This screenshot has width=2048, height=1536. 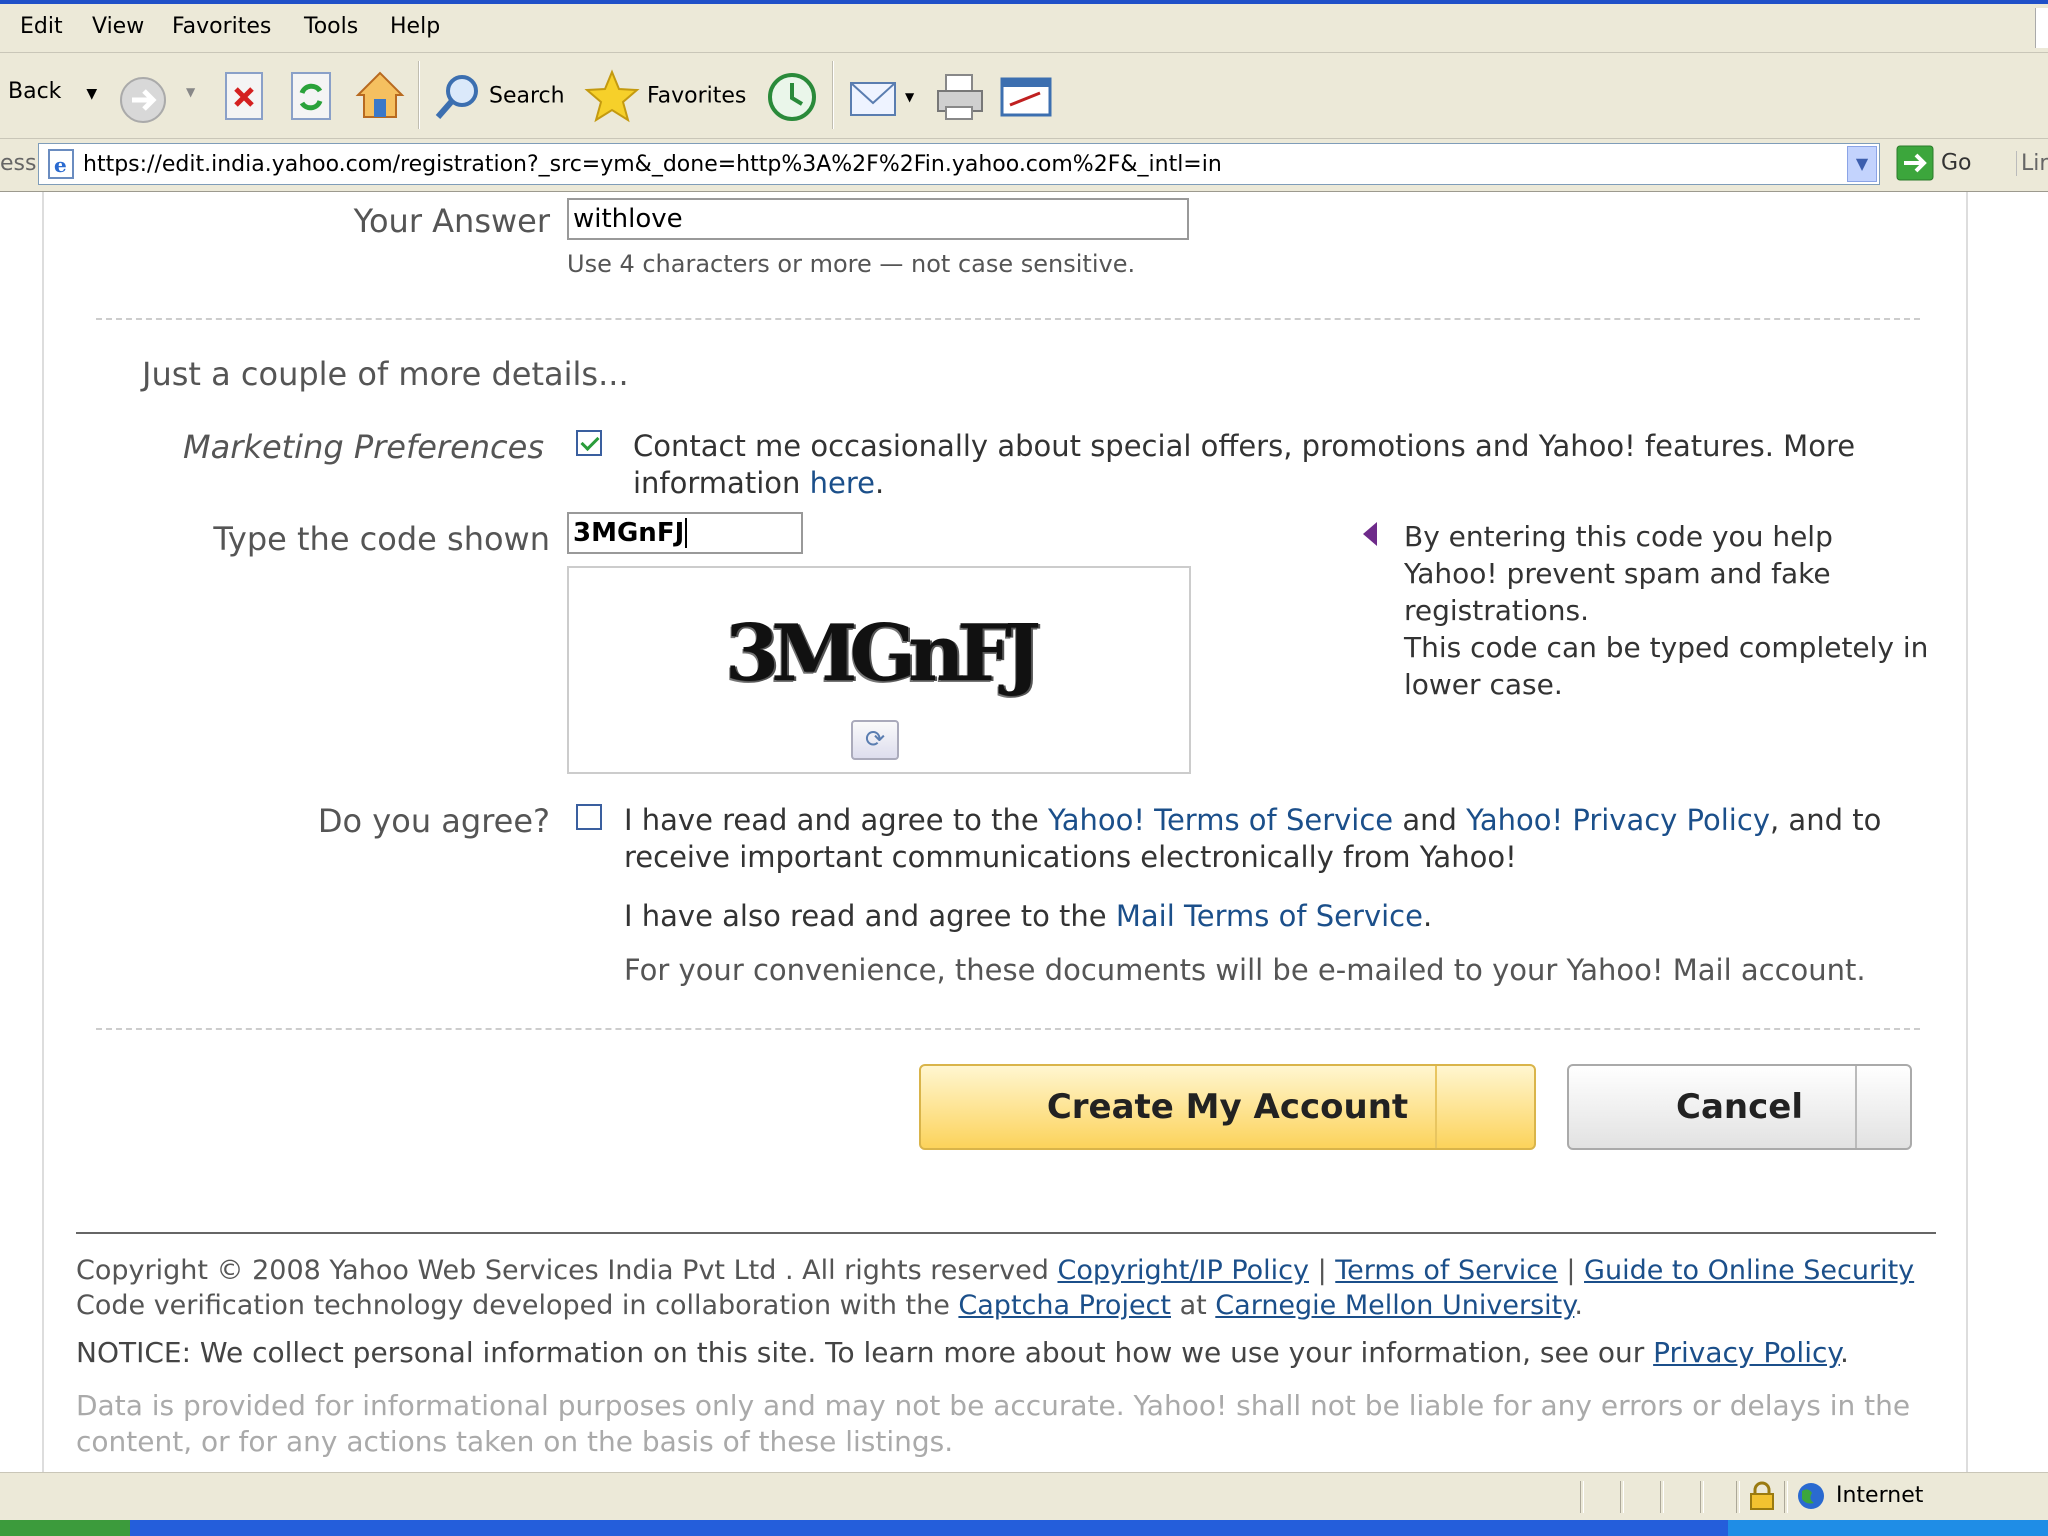 What do you see at coordinates (118, 26) in the screenshot?
I see `menu-view: View` at bounding box center [118, 26].